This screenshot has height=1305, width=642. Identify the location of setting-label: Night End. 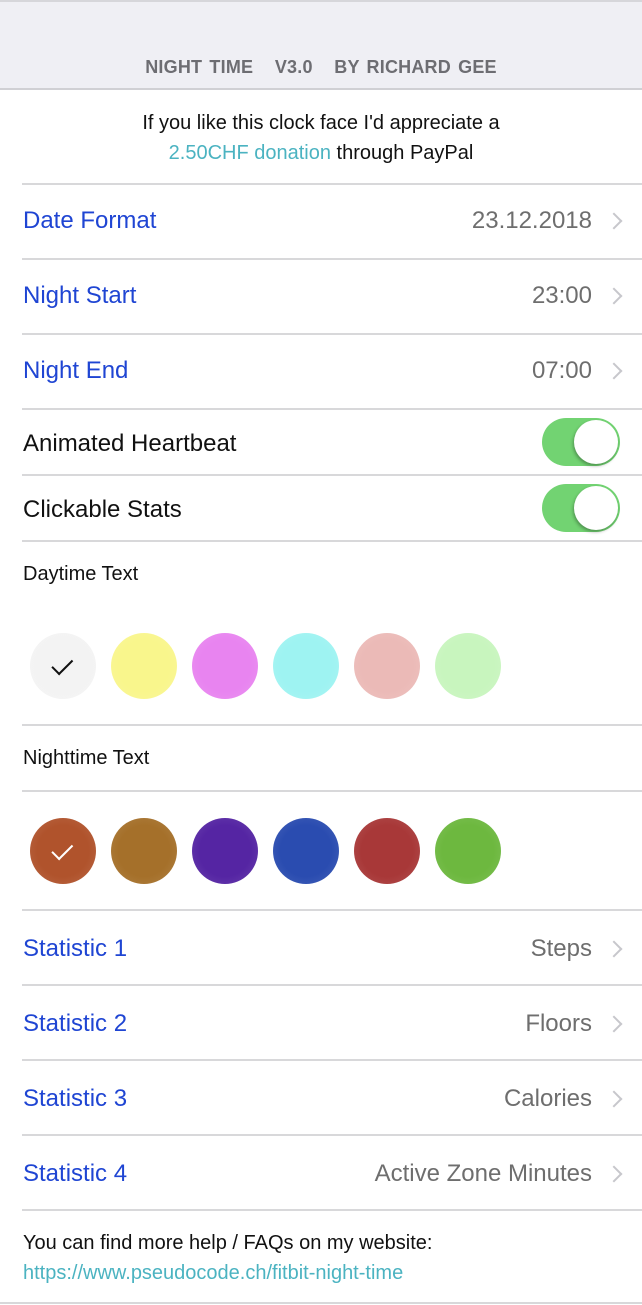
(76, 370).